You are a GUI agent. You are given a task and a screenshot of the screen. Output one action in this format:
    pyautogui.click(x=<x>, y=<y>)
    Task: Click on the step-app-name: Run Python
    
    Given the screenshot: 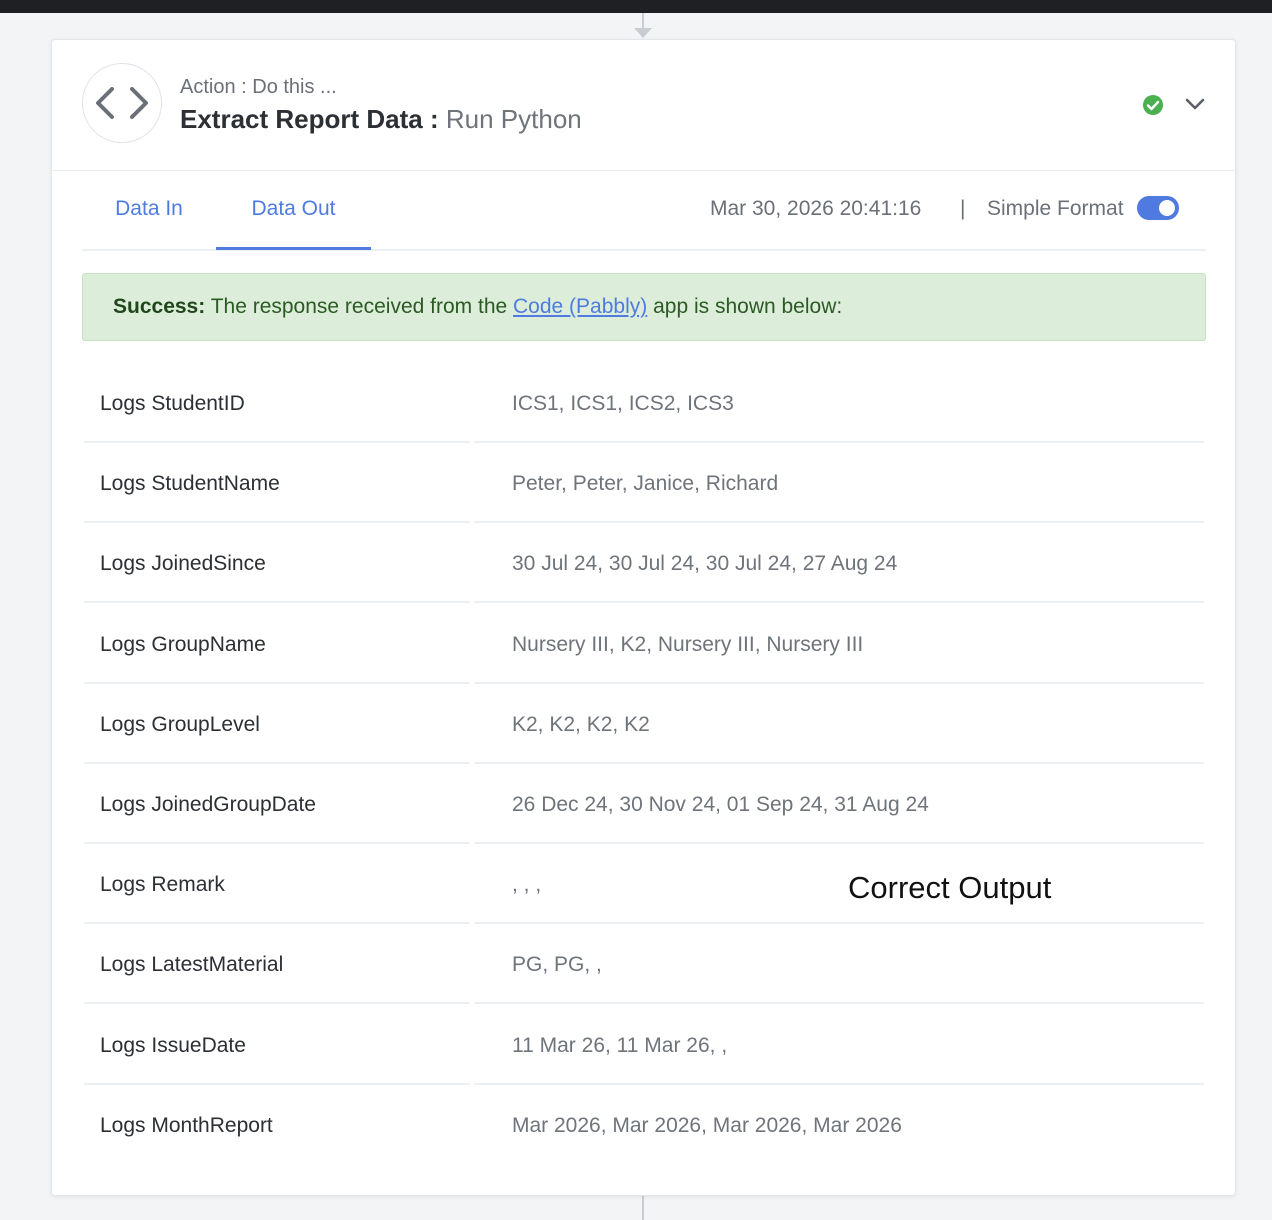 What is the action you would take?
    pyautogui.click(x=513, y=119)
    